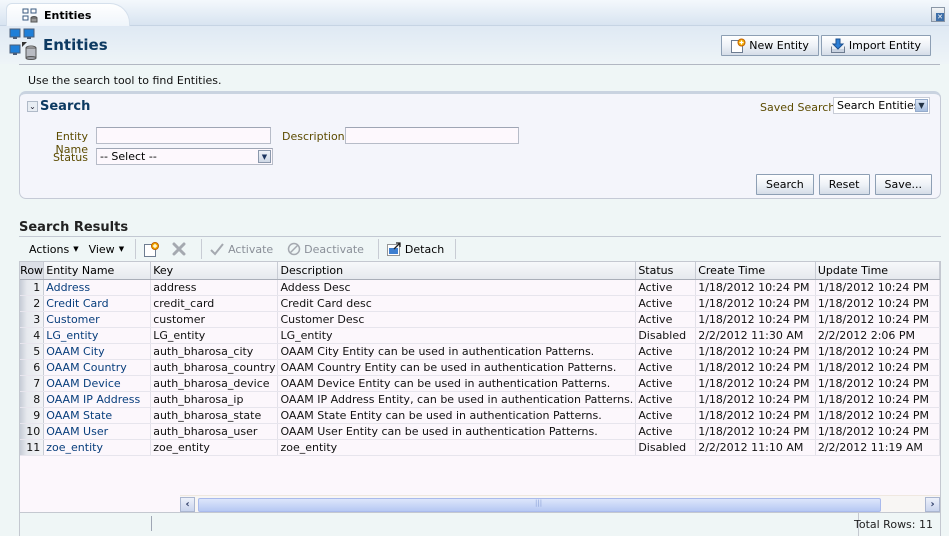 The image size is (949, 536). I want to click on reset-button: Reset, so click(844, 184).